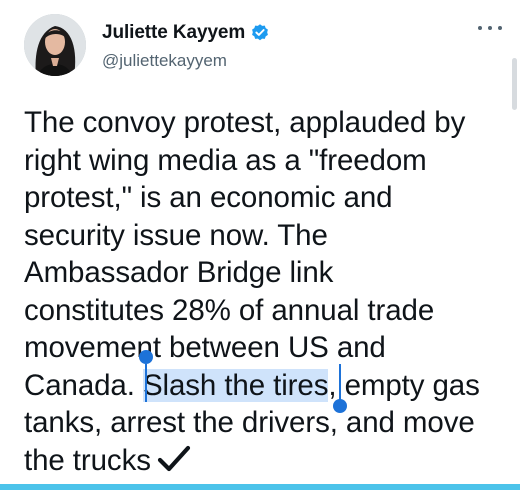 The width and height of the screenshot is (520, 490). What do you see at coordinates (176, 235) in the screenshot?
I see `tweet-line: security issue now. The` at bounding box center [176, 235].